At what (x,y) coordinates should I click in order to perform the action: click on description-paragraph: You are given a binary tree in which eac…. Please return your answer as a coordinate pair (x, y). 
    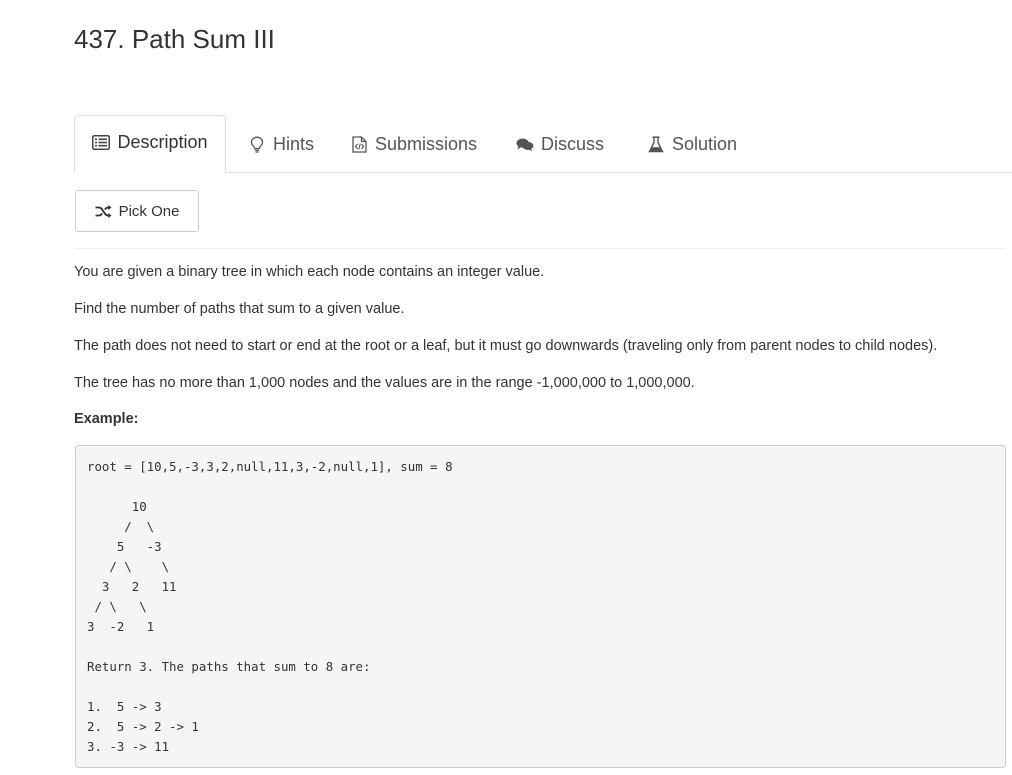
    Looking at the image, I should click on (309, 272).